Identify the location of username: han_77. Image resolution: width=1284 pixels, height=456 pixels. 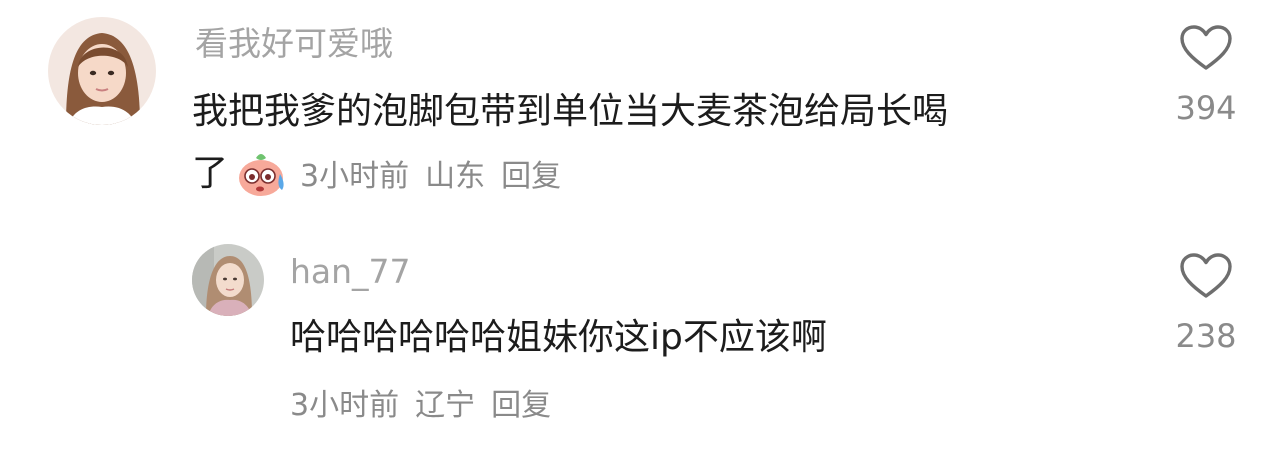
(350, 272).